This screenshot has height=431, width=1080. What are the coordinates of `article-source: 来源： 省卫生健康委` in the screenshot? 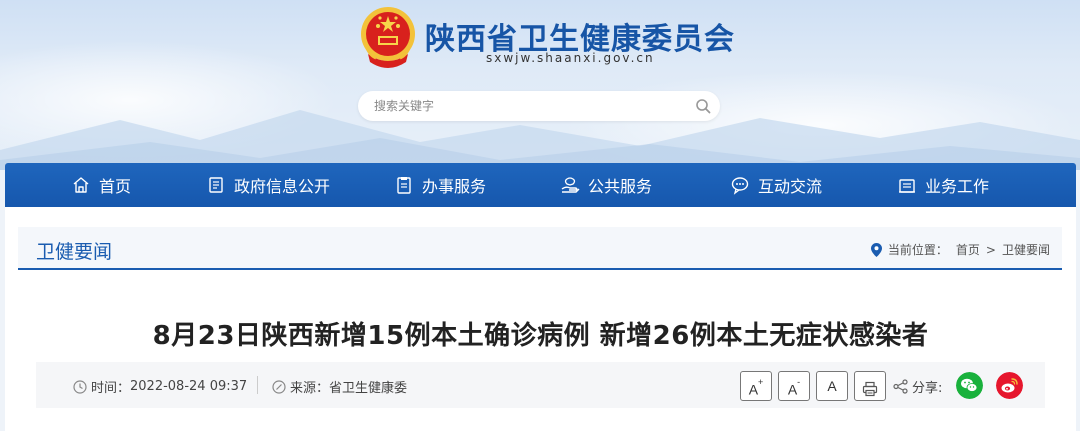 It's located at (339, 386).